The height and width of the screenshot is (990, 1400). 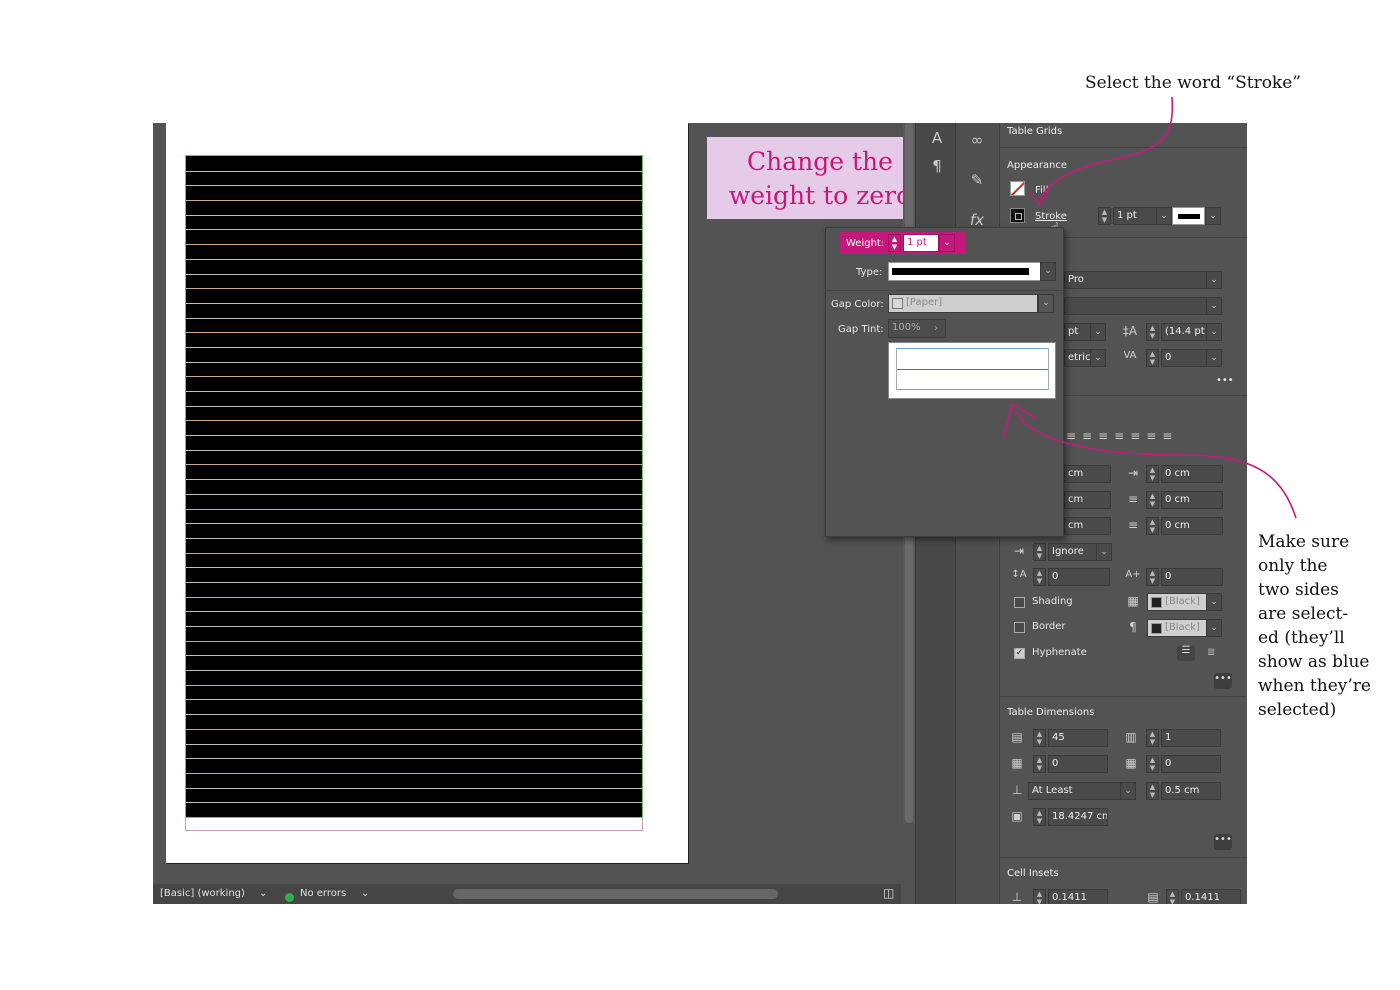 I want to click on arrow-to-stroke, so click(x=1106, y=148).